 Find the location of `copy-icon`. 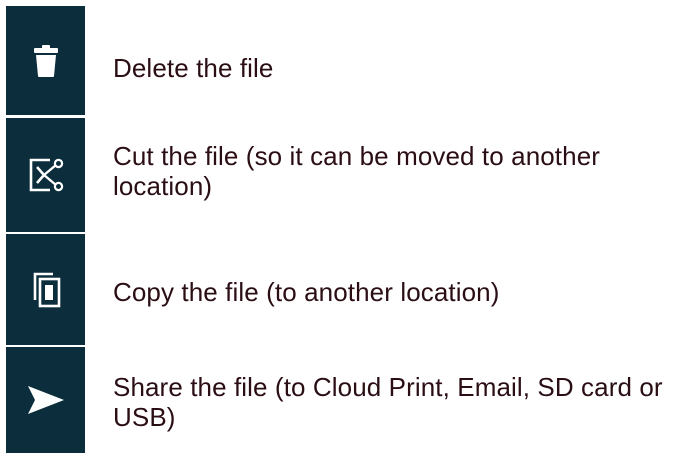

copy-icon is located at coordinates (46, 289).